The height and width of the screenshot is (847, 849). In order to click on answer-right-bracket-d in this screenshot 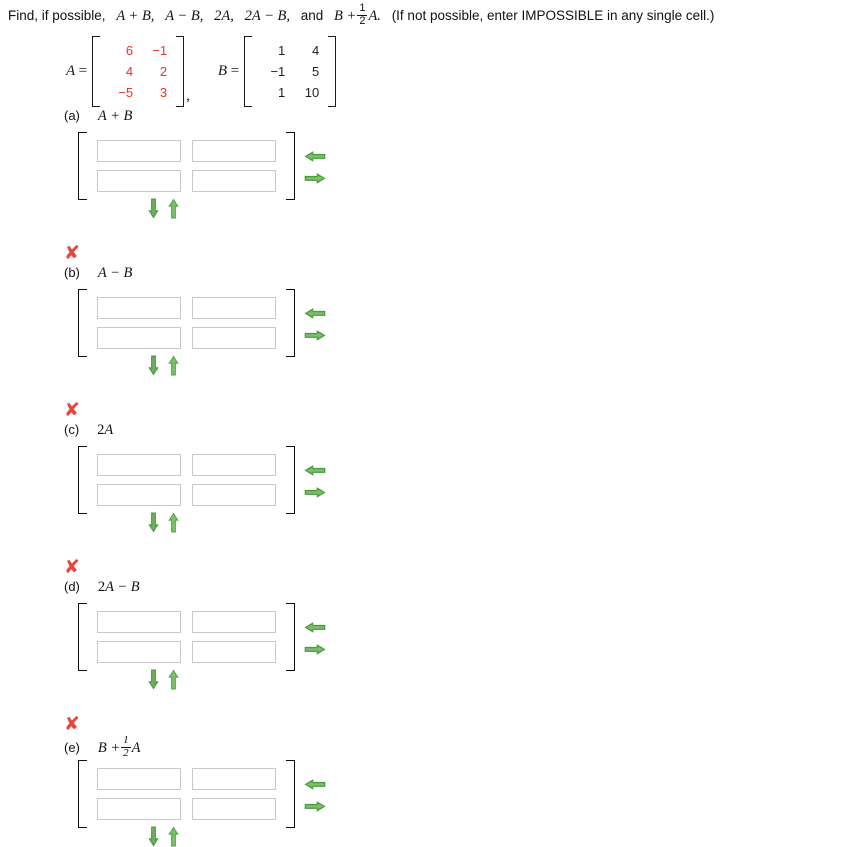, I will do `click(290, 637)`.